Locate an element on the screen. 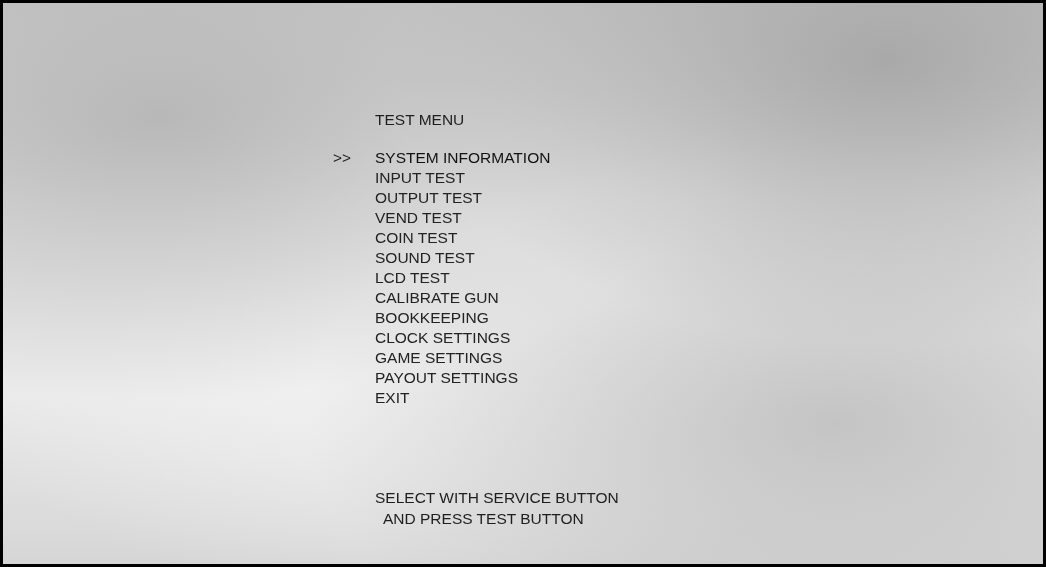 This screenshot has width=1046, height=567. menu-title: TEST MENU is located at coordinates (420, 120).